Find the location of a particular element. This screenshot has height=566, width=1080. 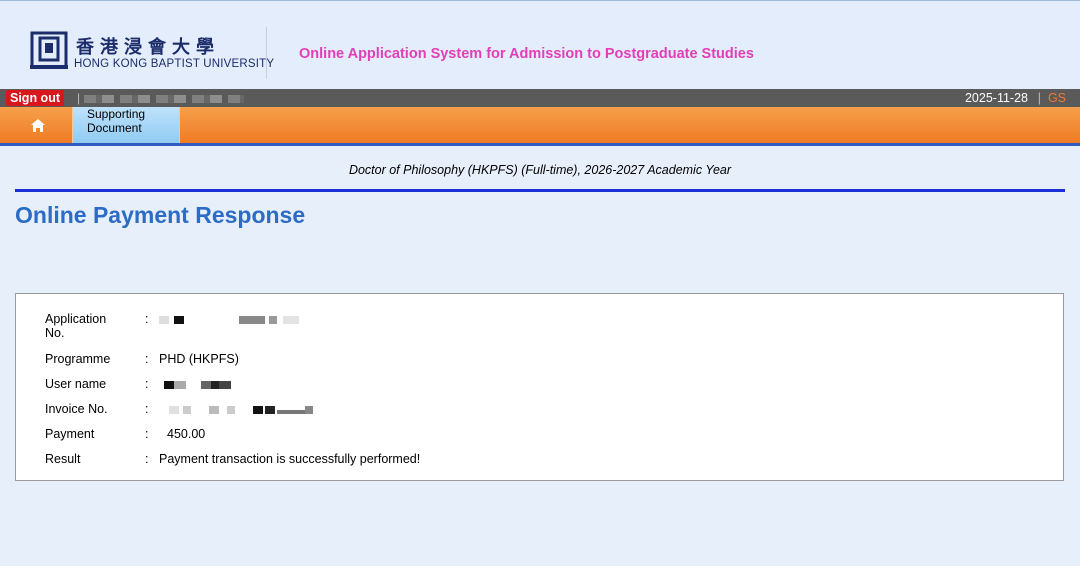

application-no-label: Application No. is located at coordinates (76, 326).